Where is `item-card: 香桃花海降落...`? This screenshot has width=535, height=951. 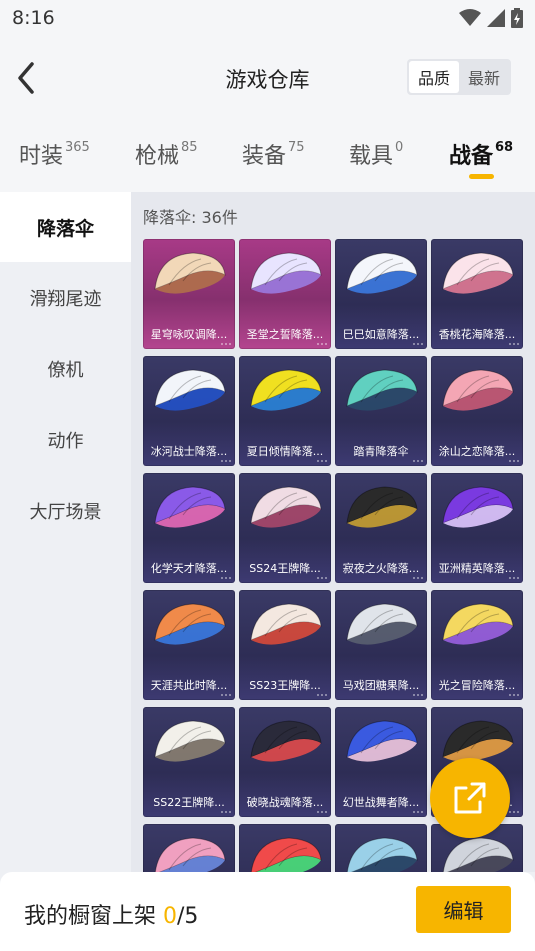
item-card: 香桃花海降落... is located at coordinates (477, 294).